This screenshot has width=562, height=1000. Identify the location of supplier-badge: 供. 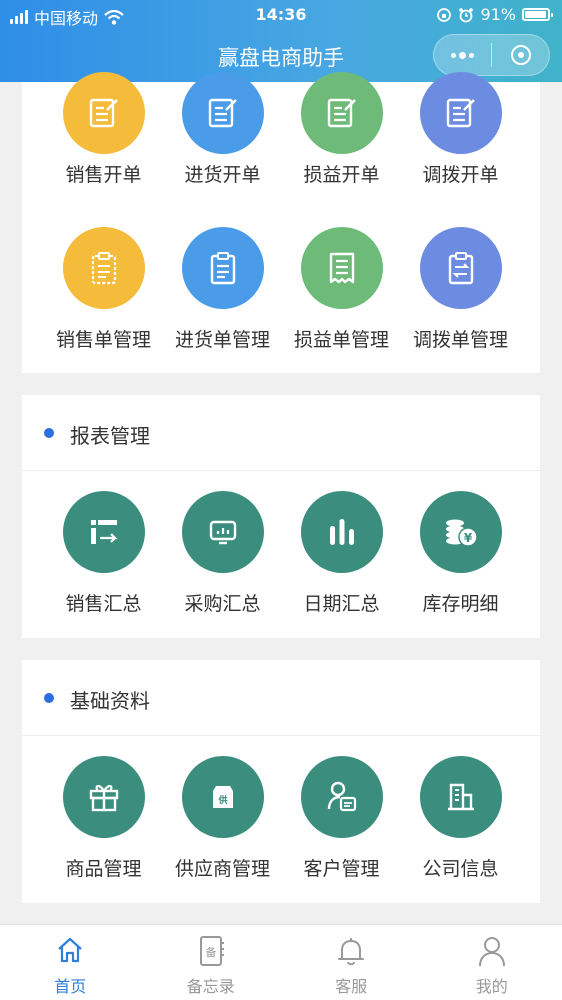
(222, 800).